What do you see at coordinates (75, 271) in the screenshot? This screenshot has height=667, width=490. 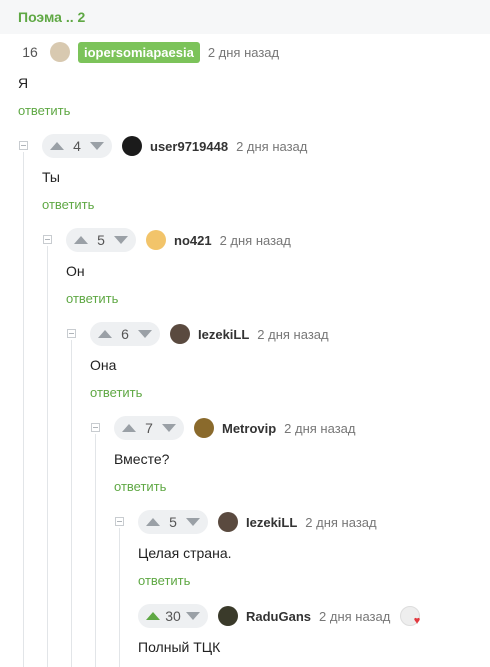 I see `comment-text: Он` at bounding box center [75, 271].